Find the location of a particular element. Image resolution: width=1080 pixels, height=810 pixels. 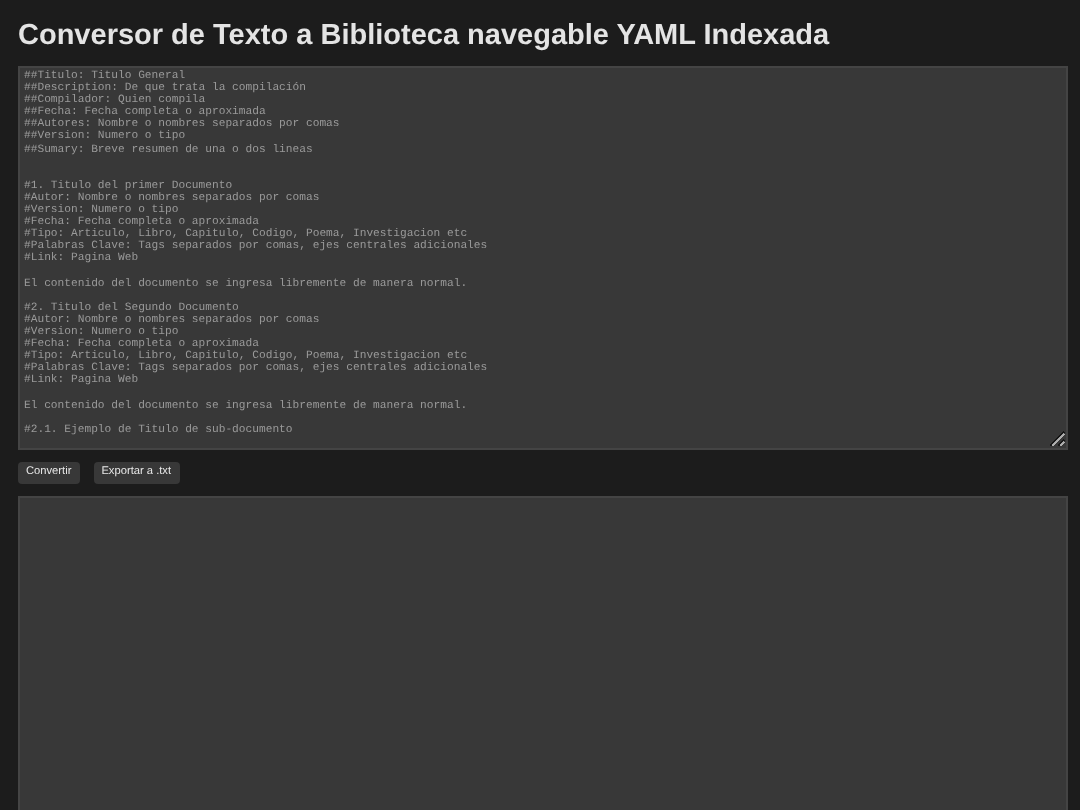

page-title: Conversor de Texto a Biblioteca navegable YAML Indexada is located at coordinates (425, 37).